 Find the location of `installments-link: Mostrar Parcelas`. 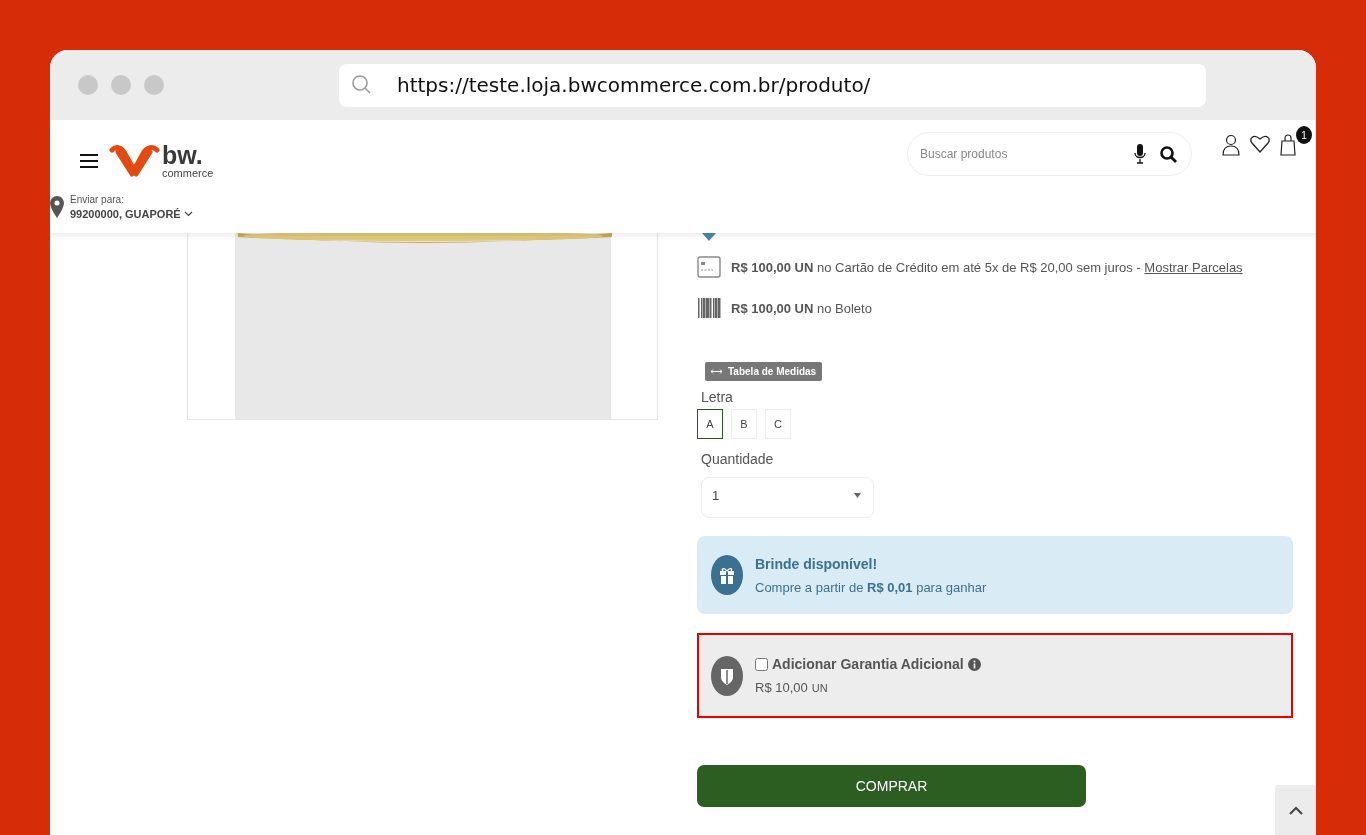

installments-link: Mostrar Parcelas is located at coordinates (1193, 267).